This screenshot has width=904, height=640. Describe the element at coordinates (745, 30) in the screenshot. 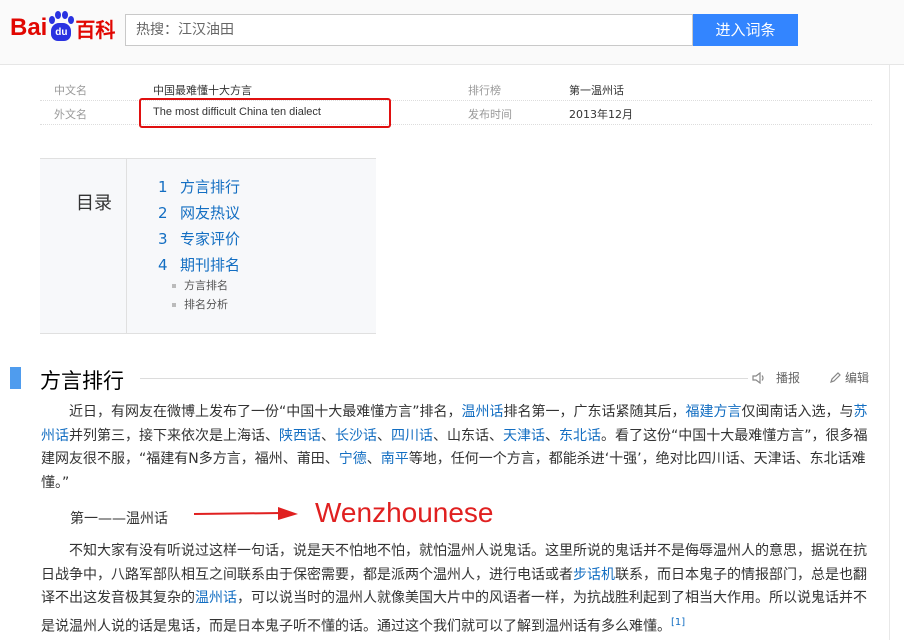

I see `enter-entry-button: 进入词条` at that location.